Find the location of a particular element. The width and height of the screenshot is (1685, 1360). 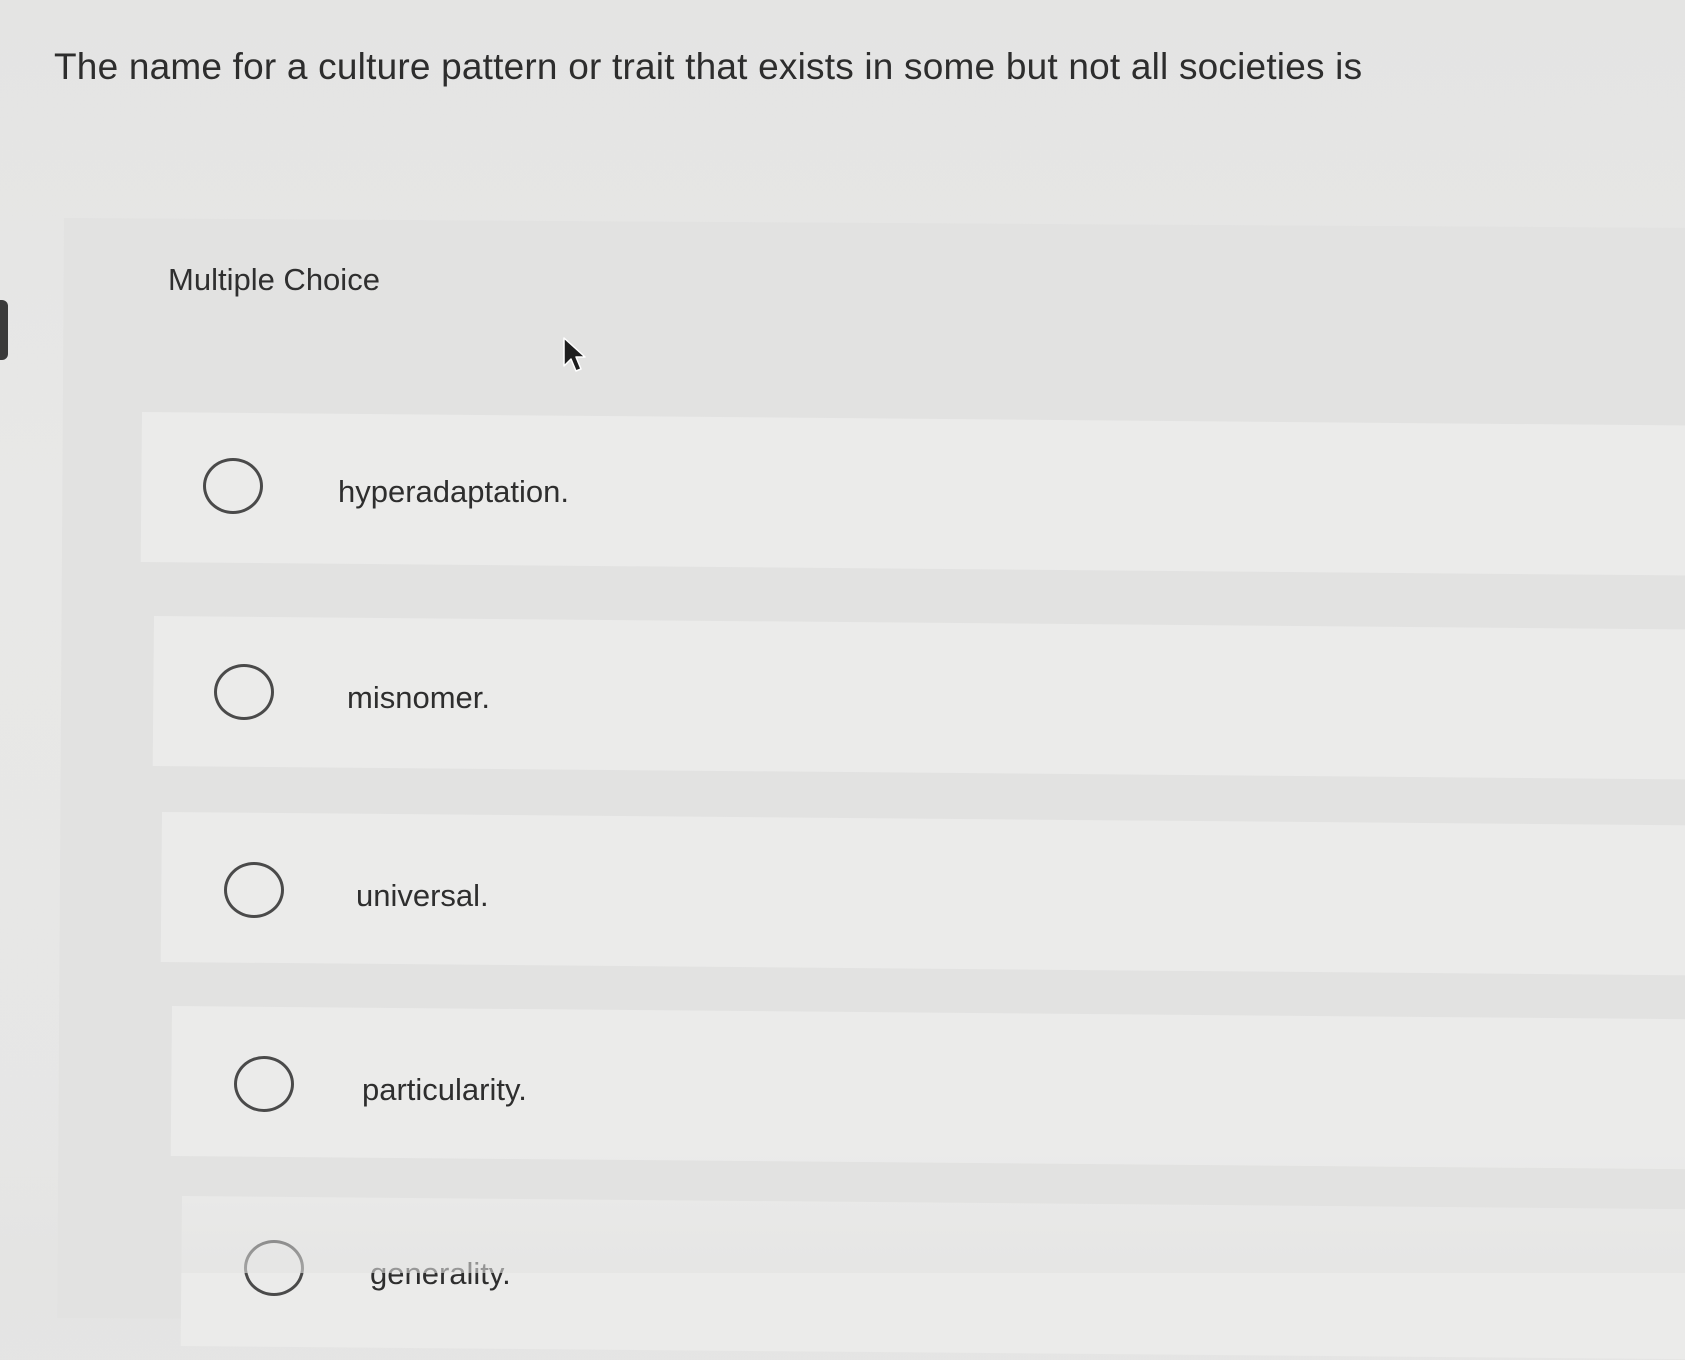

answer-option-label: particularity. is located at coordinates (444, 1090).